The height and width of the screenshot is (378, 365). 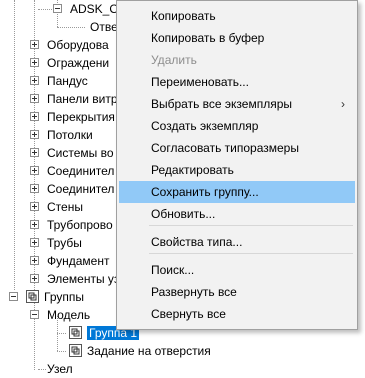 I want to click on tree-item: Перекрытия, so click(x=81, y=117).